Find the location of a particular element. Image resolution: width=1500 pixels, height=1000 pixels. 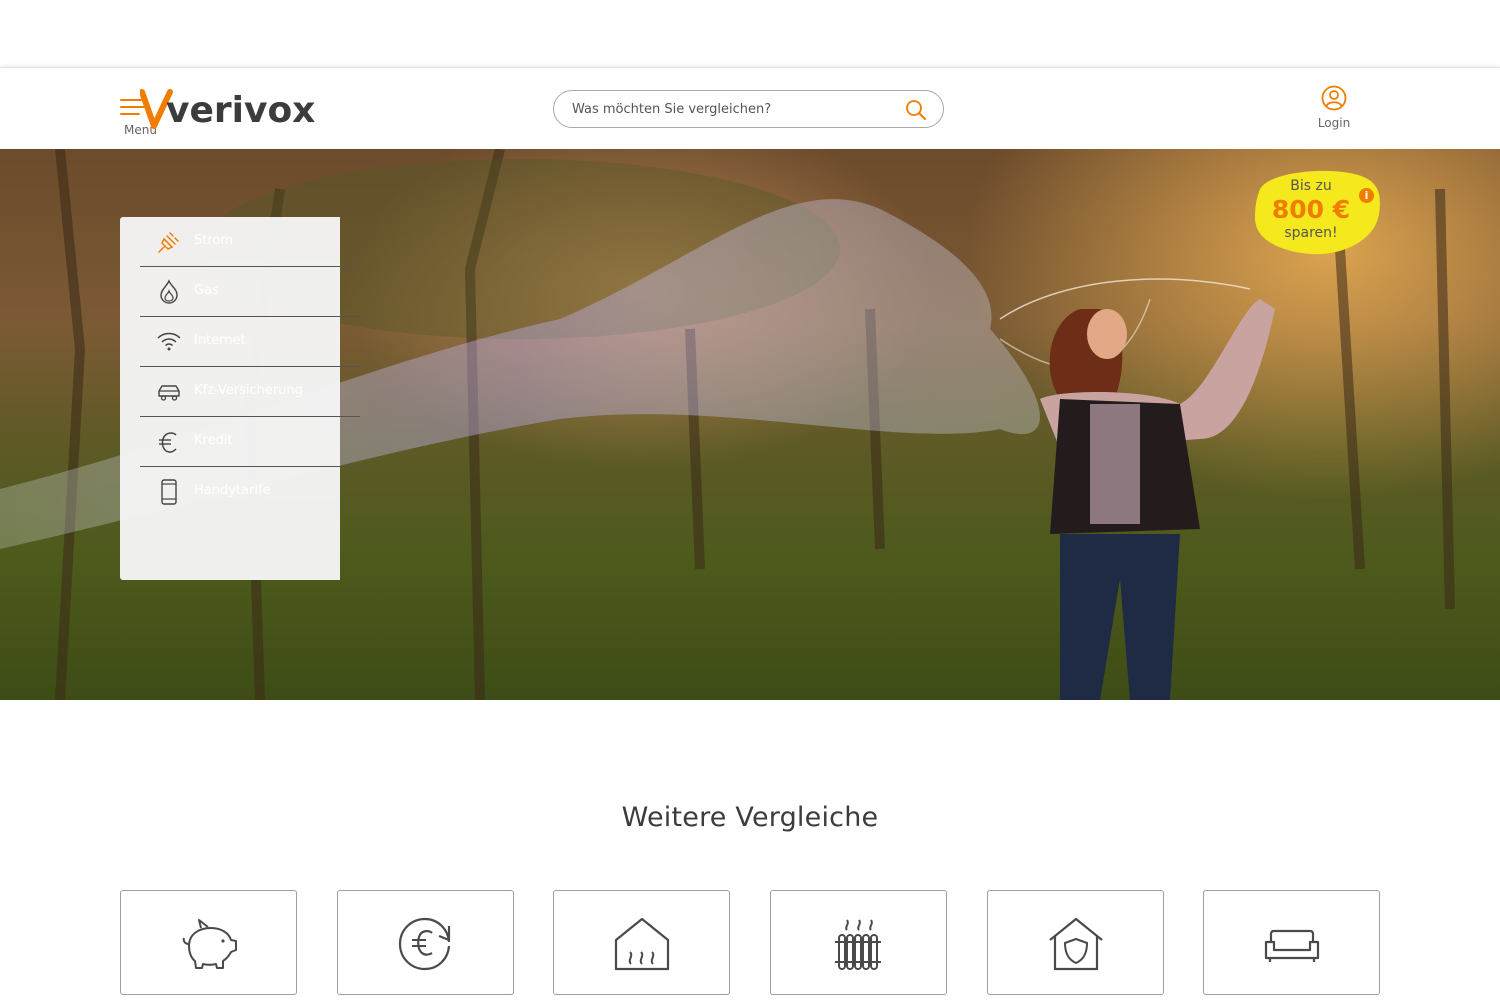

category-strom: Strom is located at coordinates (250, 242).